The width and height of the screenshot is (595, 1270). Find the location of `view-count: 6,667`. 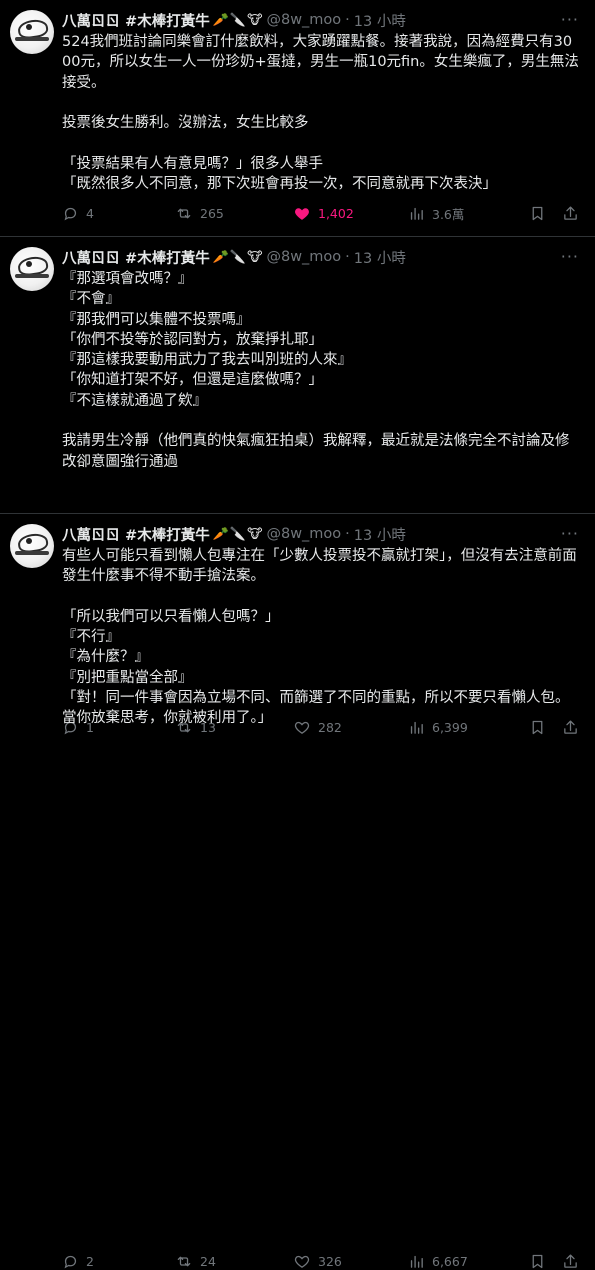

view-count: 6,667 is located at coordinates (450, 1261).